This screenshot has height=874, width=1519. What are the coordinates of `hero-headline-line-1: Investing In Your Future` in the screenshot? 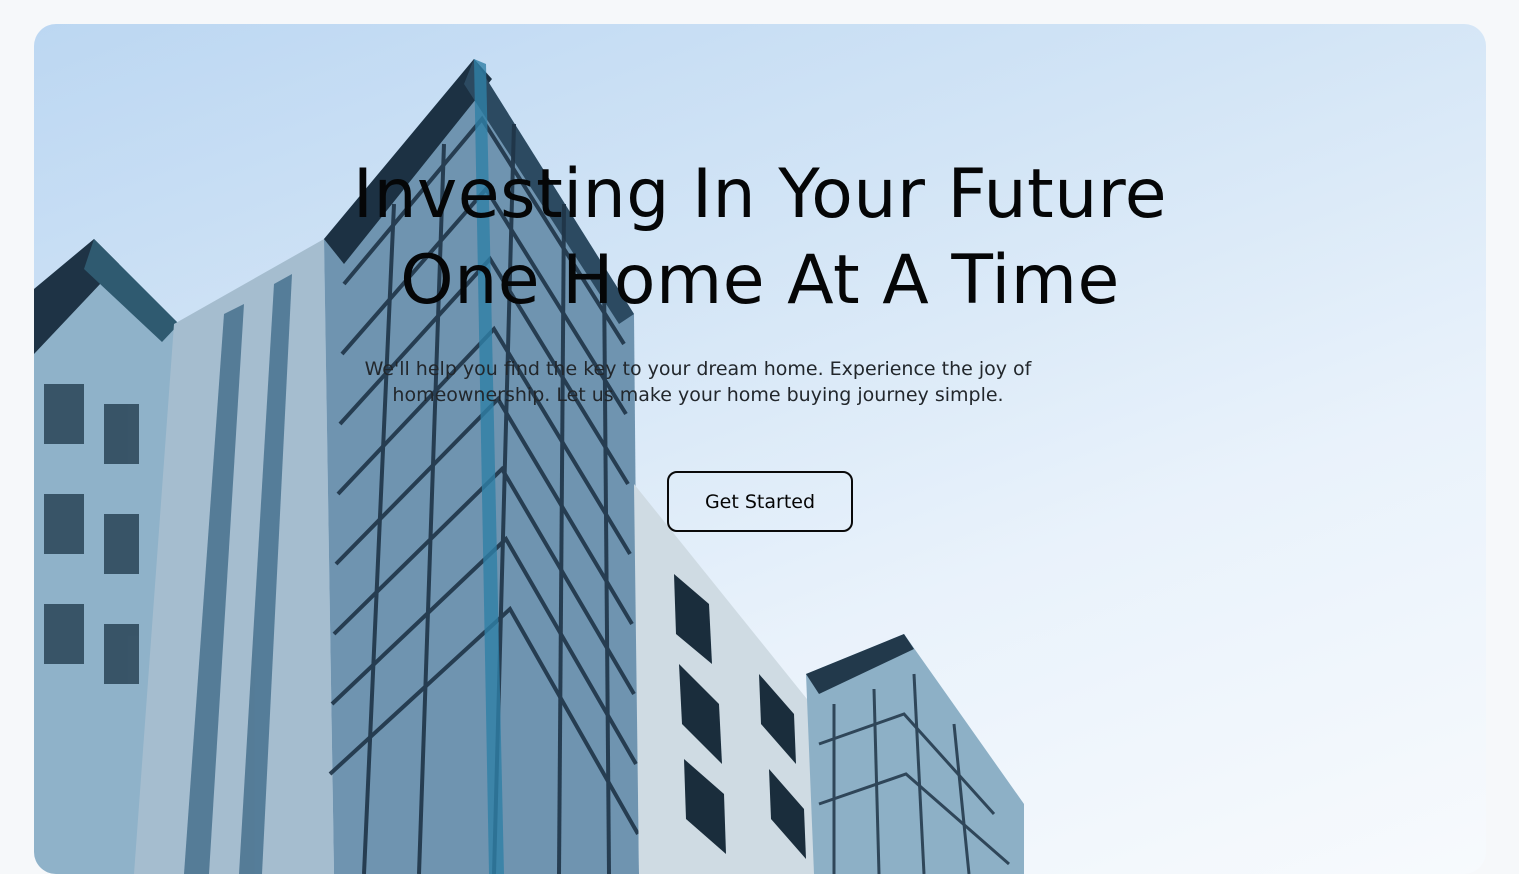 It's located at (760, 194).